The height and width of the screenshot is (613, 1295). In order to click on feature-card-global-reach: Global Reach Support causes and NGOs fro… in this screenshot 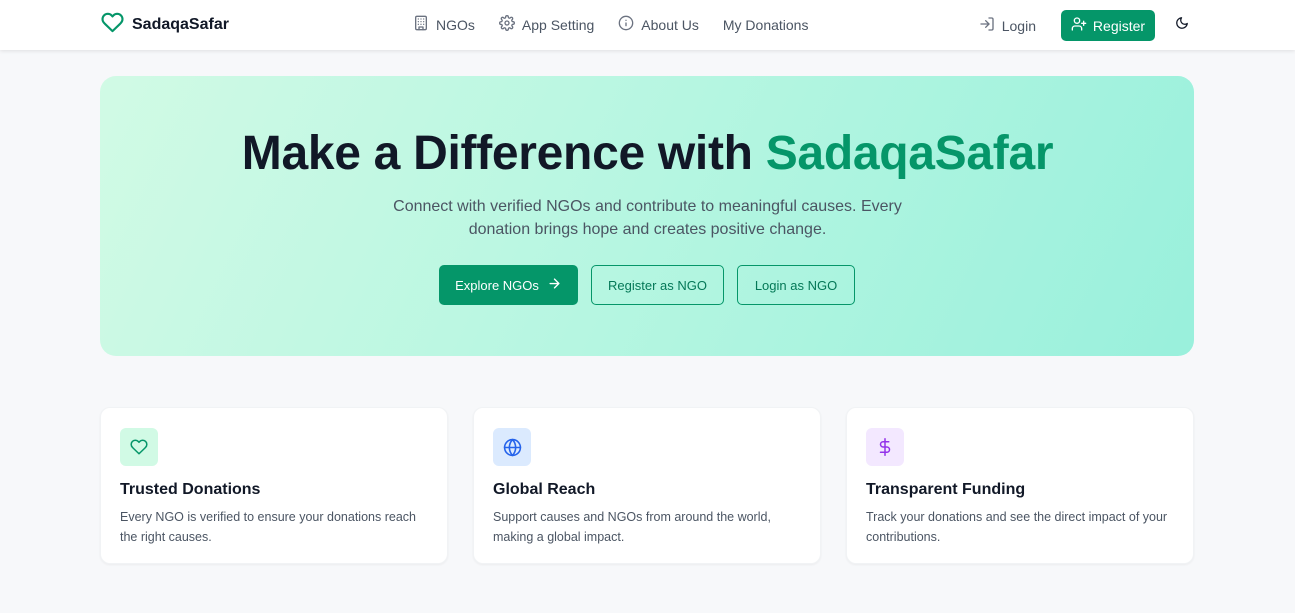, I will do `click(647, 485)`.